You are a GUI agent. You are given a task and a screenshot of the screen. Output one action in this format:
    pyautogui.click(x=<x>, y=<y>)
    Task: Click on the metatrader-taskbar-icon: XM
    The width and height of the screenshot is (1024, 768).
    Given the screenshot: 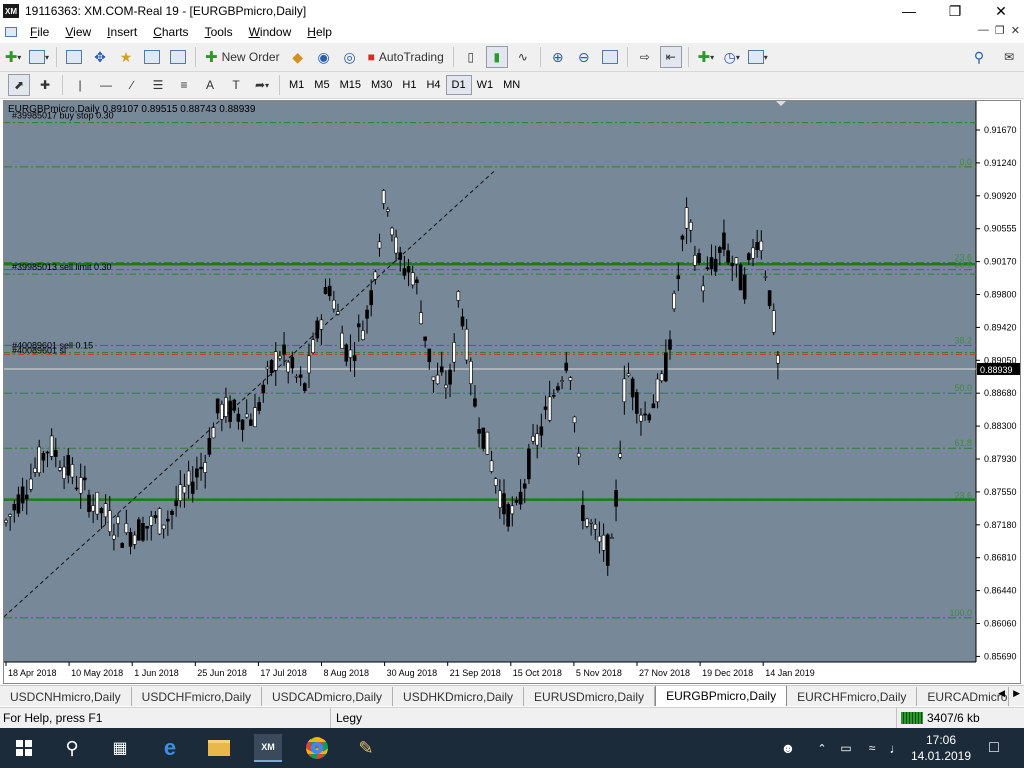 What is the action you would take?
    pyautogui.click(x=268, y=748)
    